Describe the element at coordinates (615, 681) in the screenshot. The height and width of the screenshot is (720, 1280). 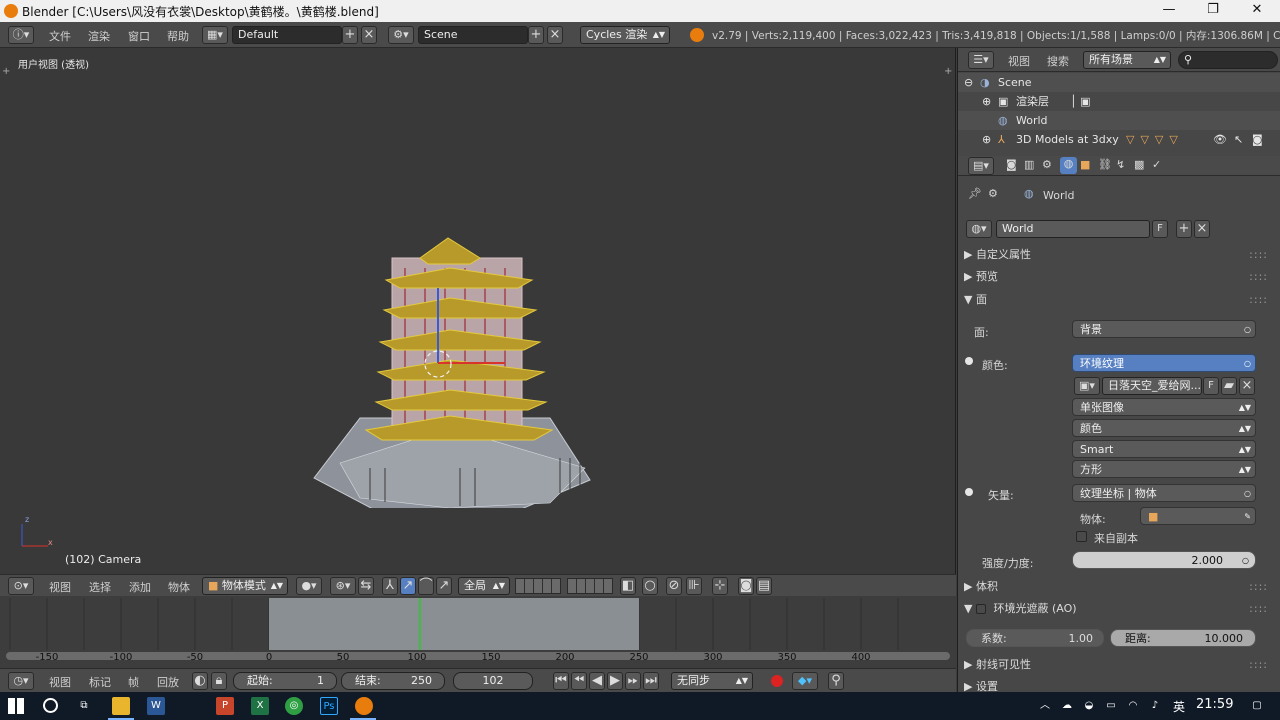
I see `play-icon: ▶` at that location.